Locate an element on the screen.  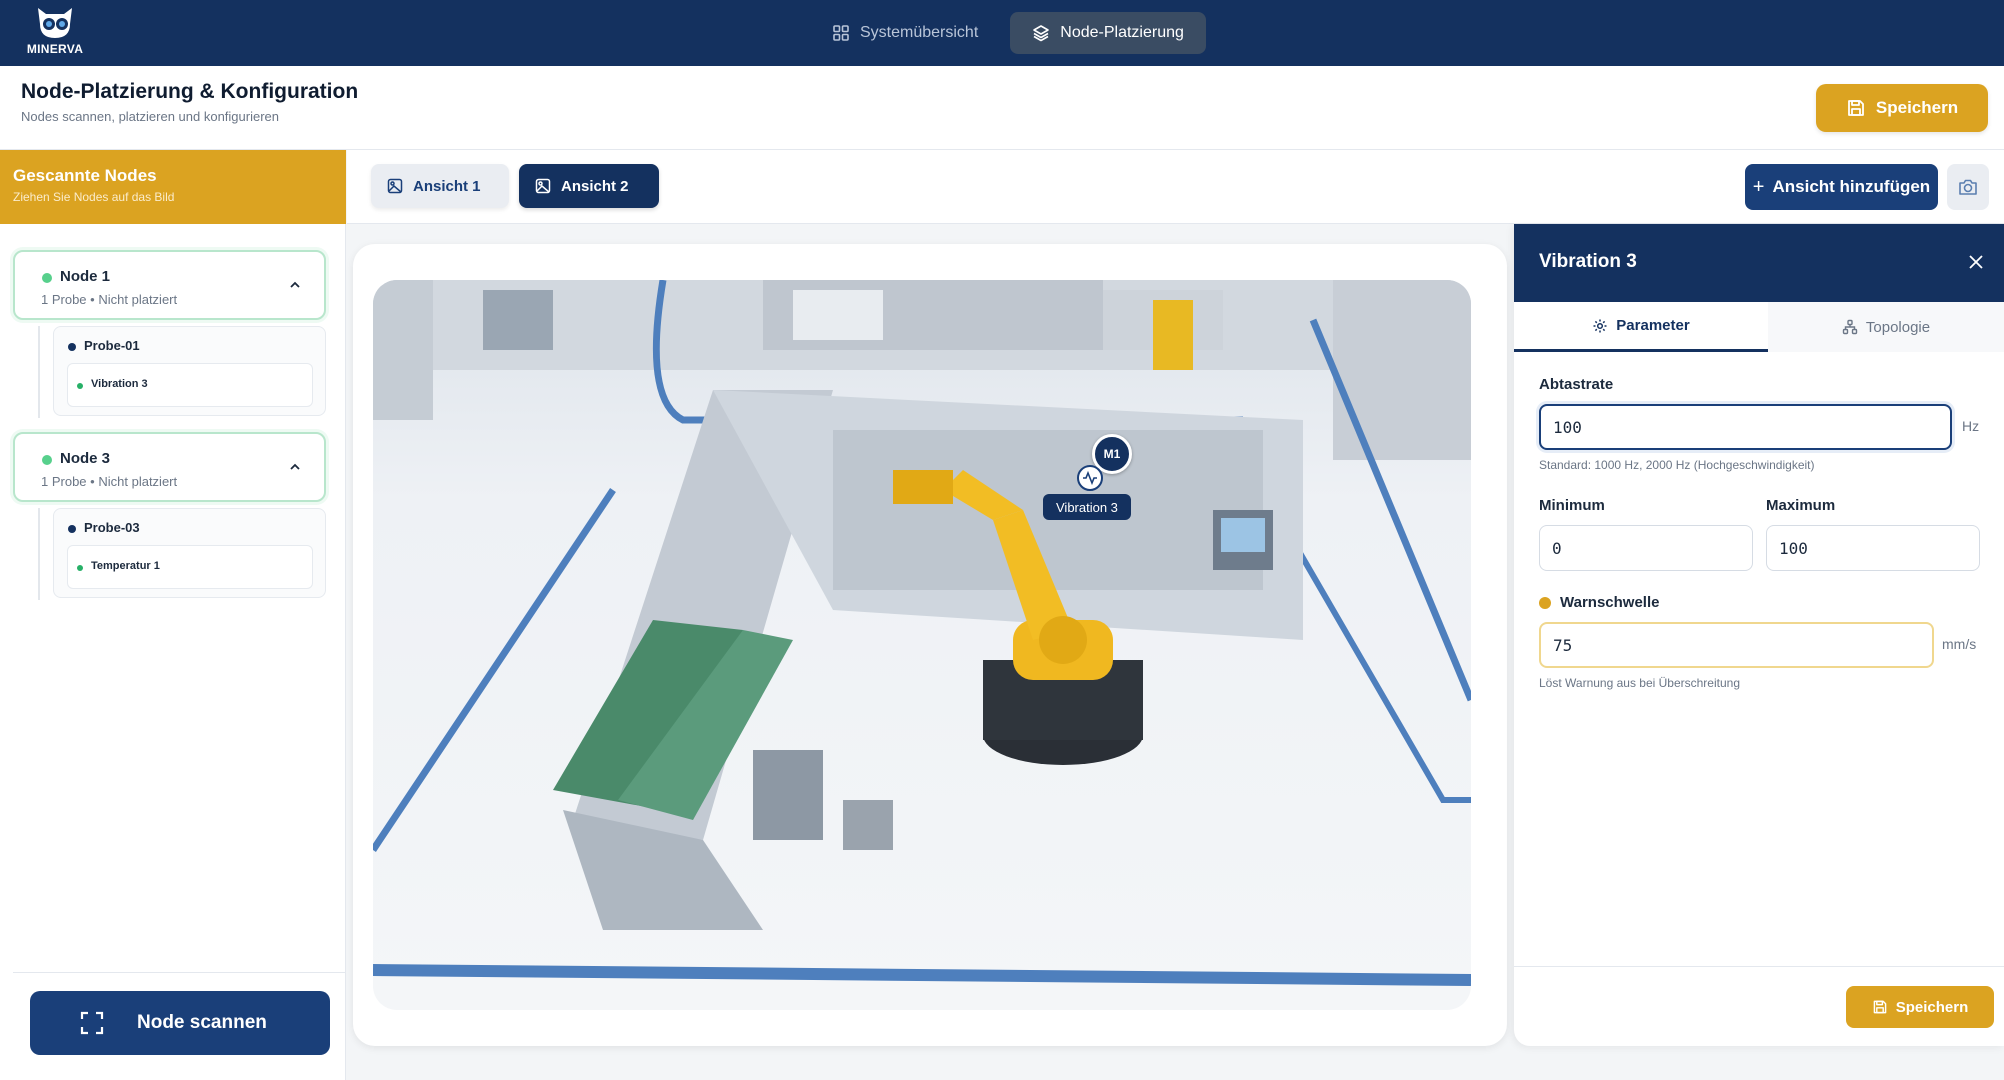
tab-topology: Topologie is located at coordinates (1886, 327).